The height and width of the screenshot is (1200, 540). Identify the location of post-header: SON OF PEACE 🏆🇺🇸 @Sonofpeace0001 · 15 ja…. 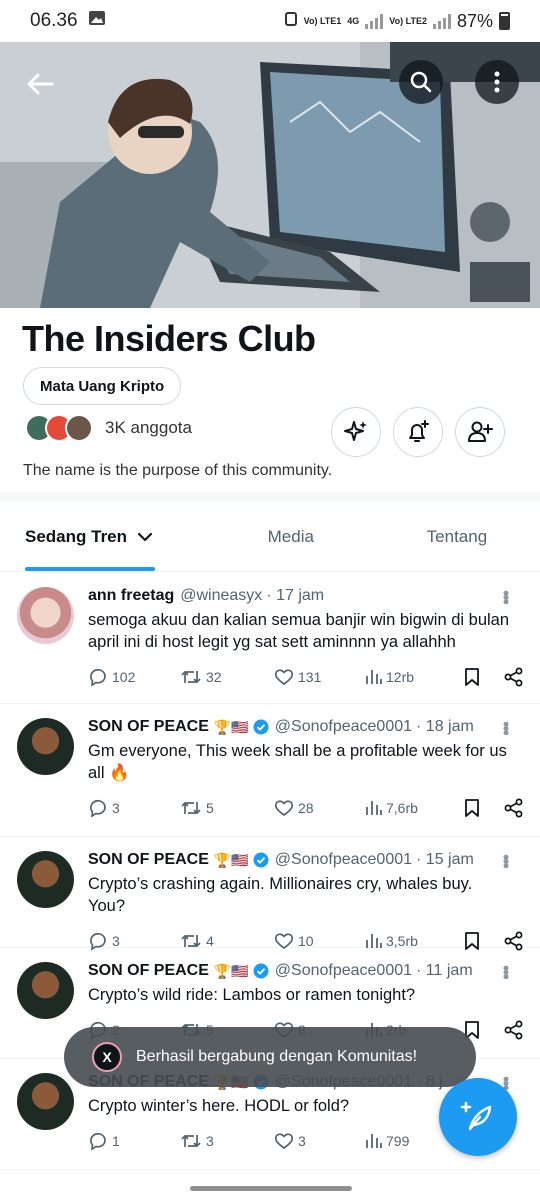
(306, 860).